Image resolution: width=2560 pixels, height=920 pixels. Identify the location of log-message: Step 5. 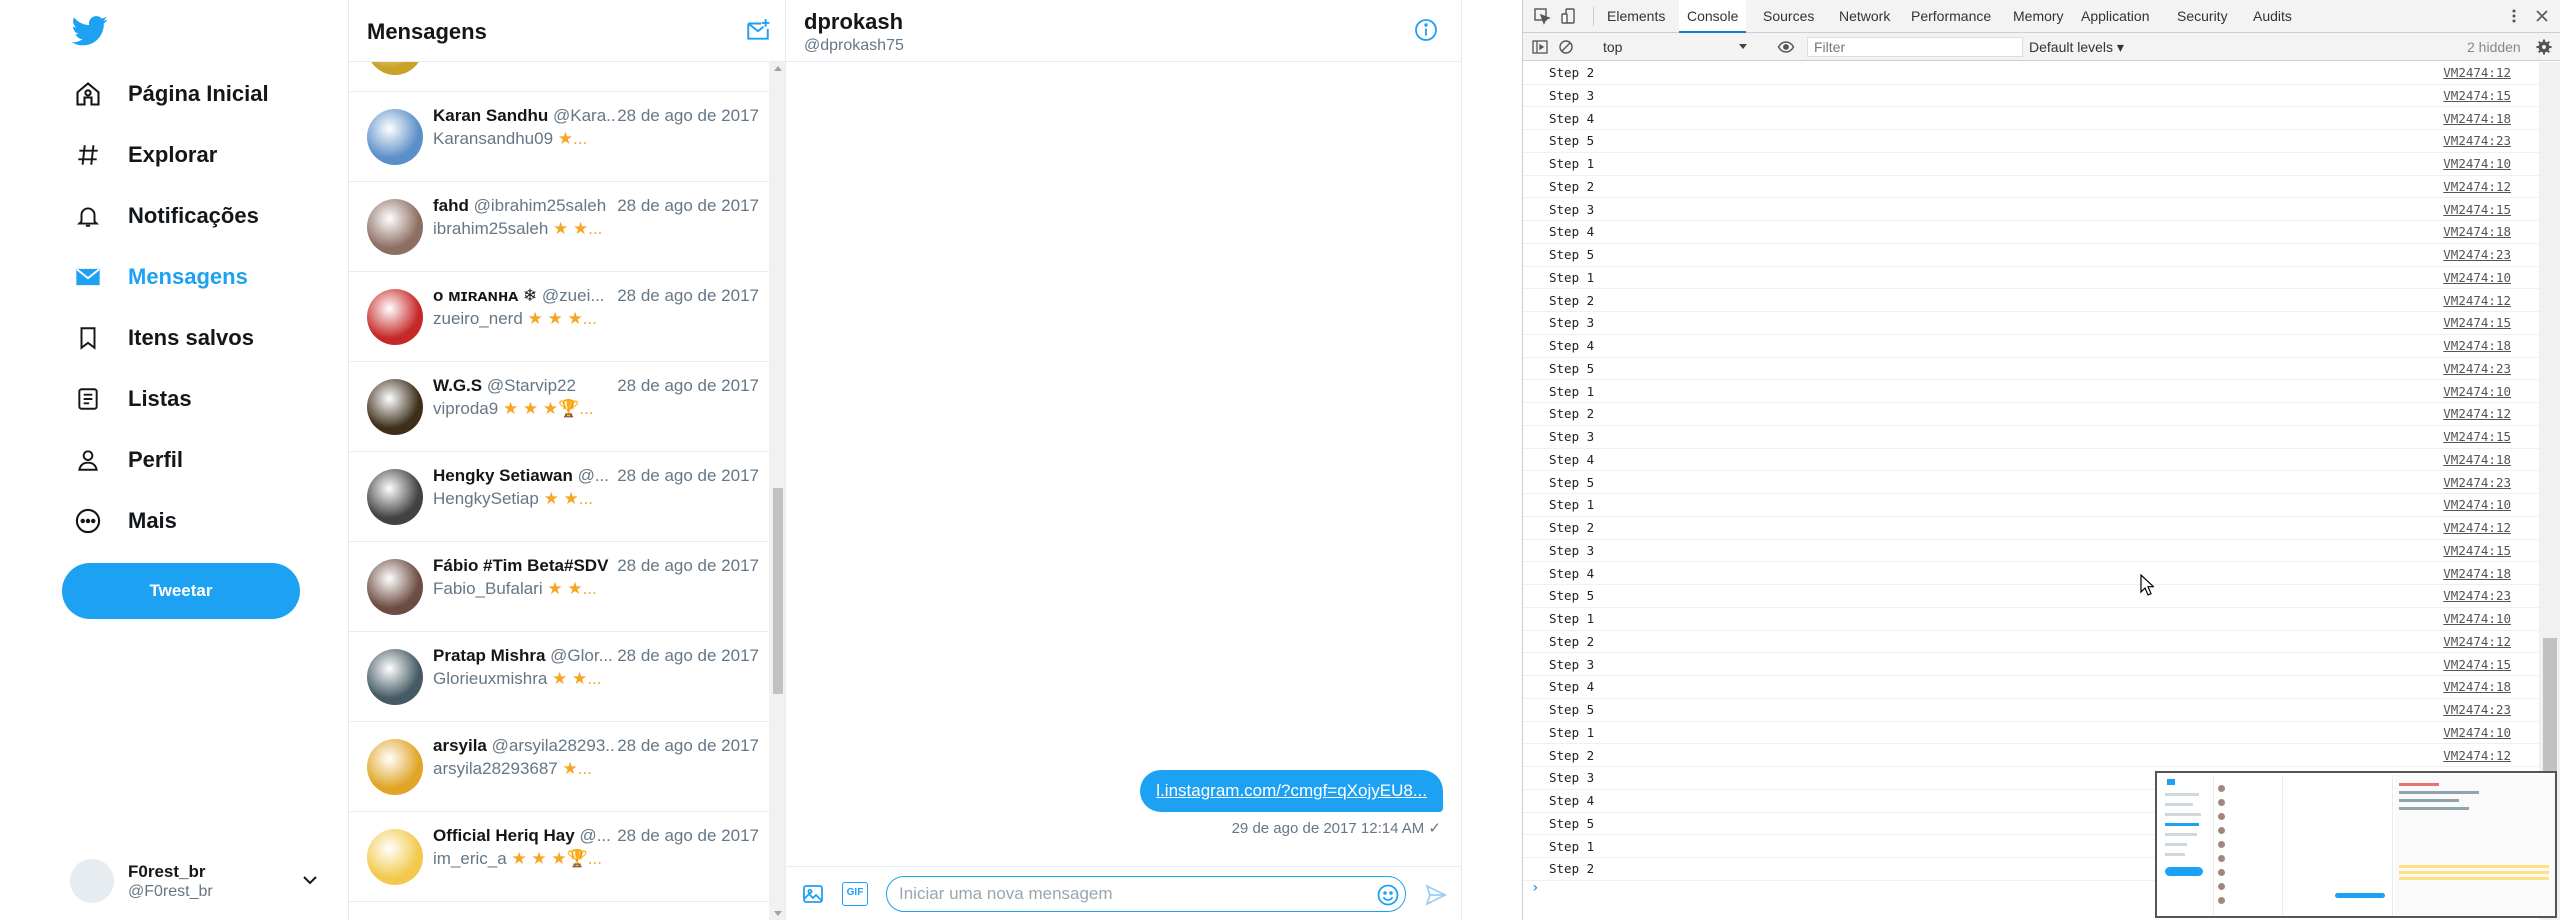
(1572, 141).